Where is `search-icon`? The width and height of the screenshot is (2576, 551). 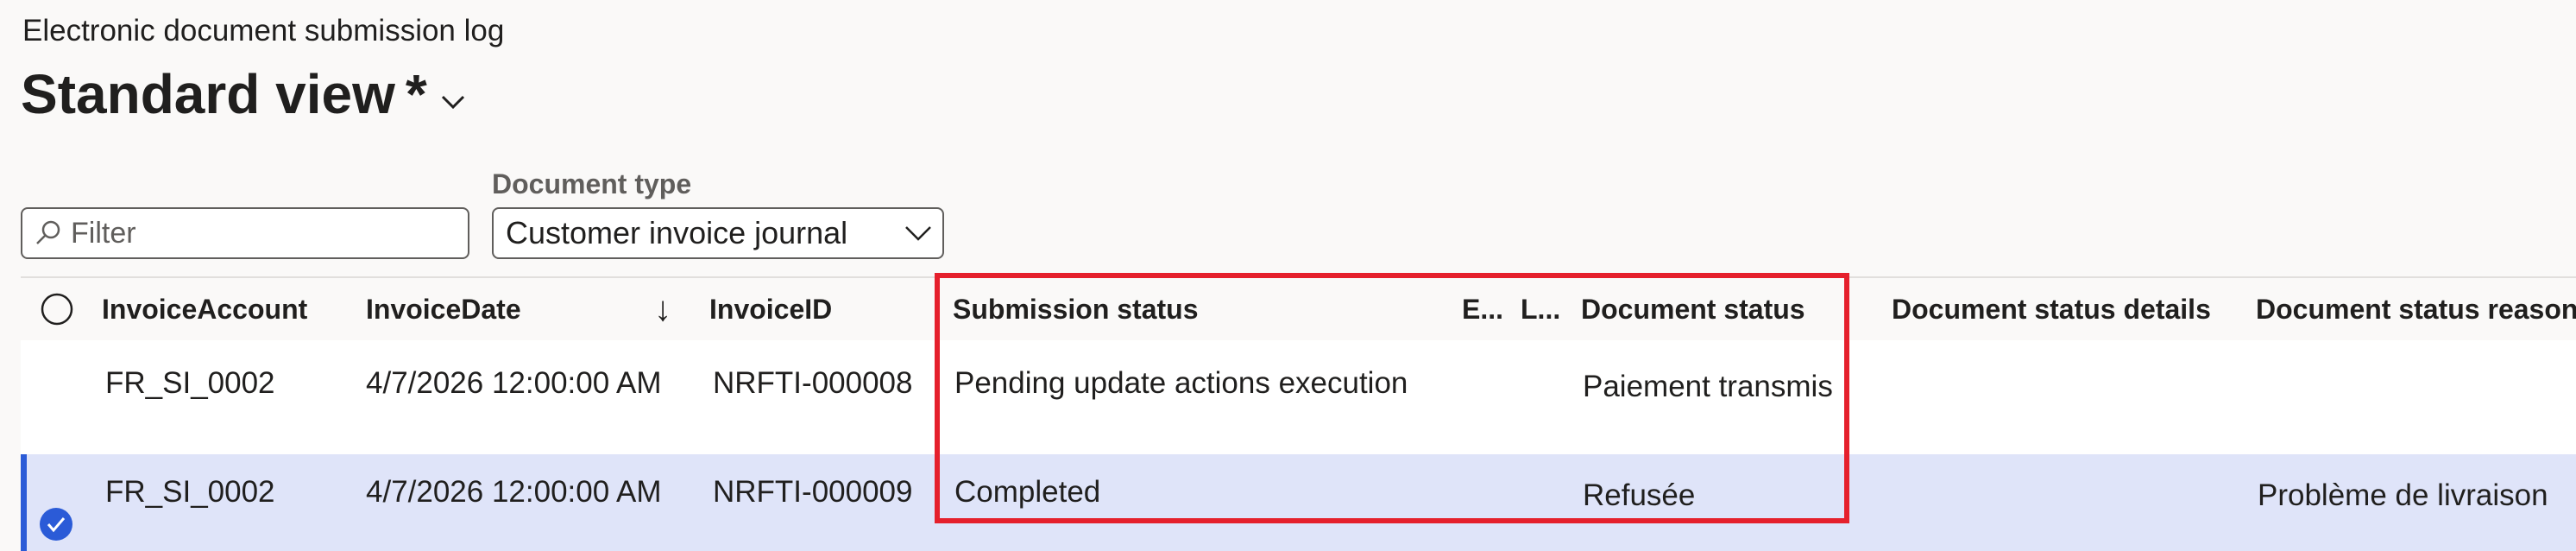
search-icon is located at coordinates (48, 232).